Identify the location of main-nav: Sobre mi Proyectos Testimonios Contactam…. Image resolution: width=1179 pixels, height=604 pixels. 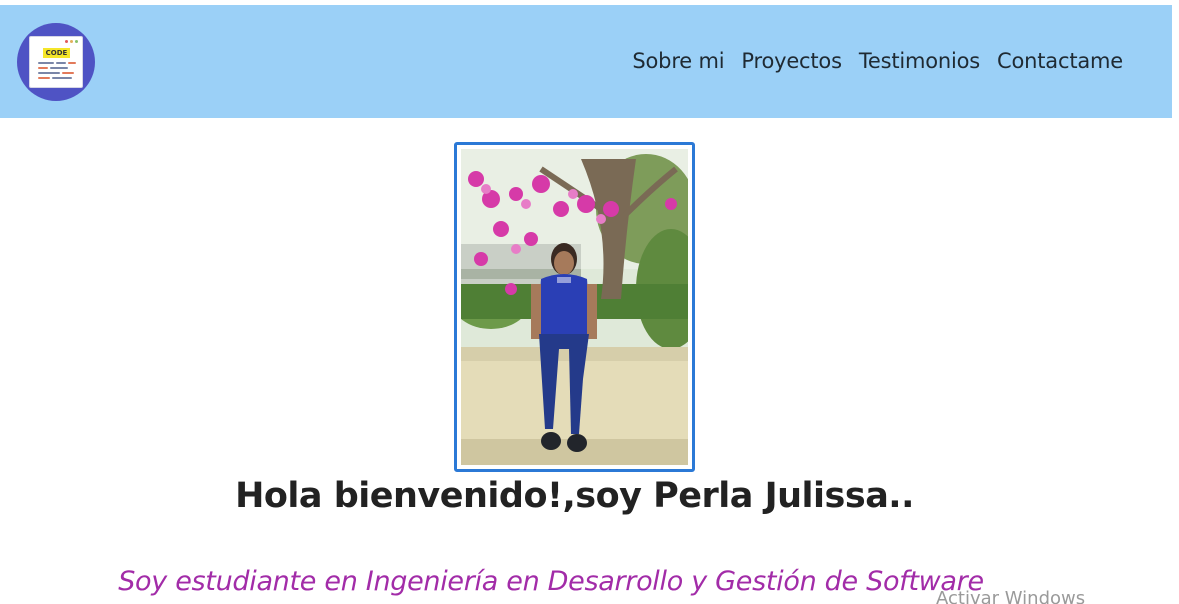
(877, 61).